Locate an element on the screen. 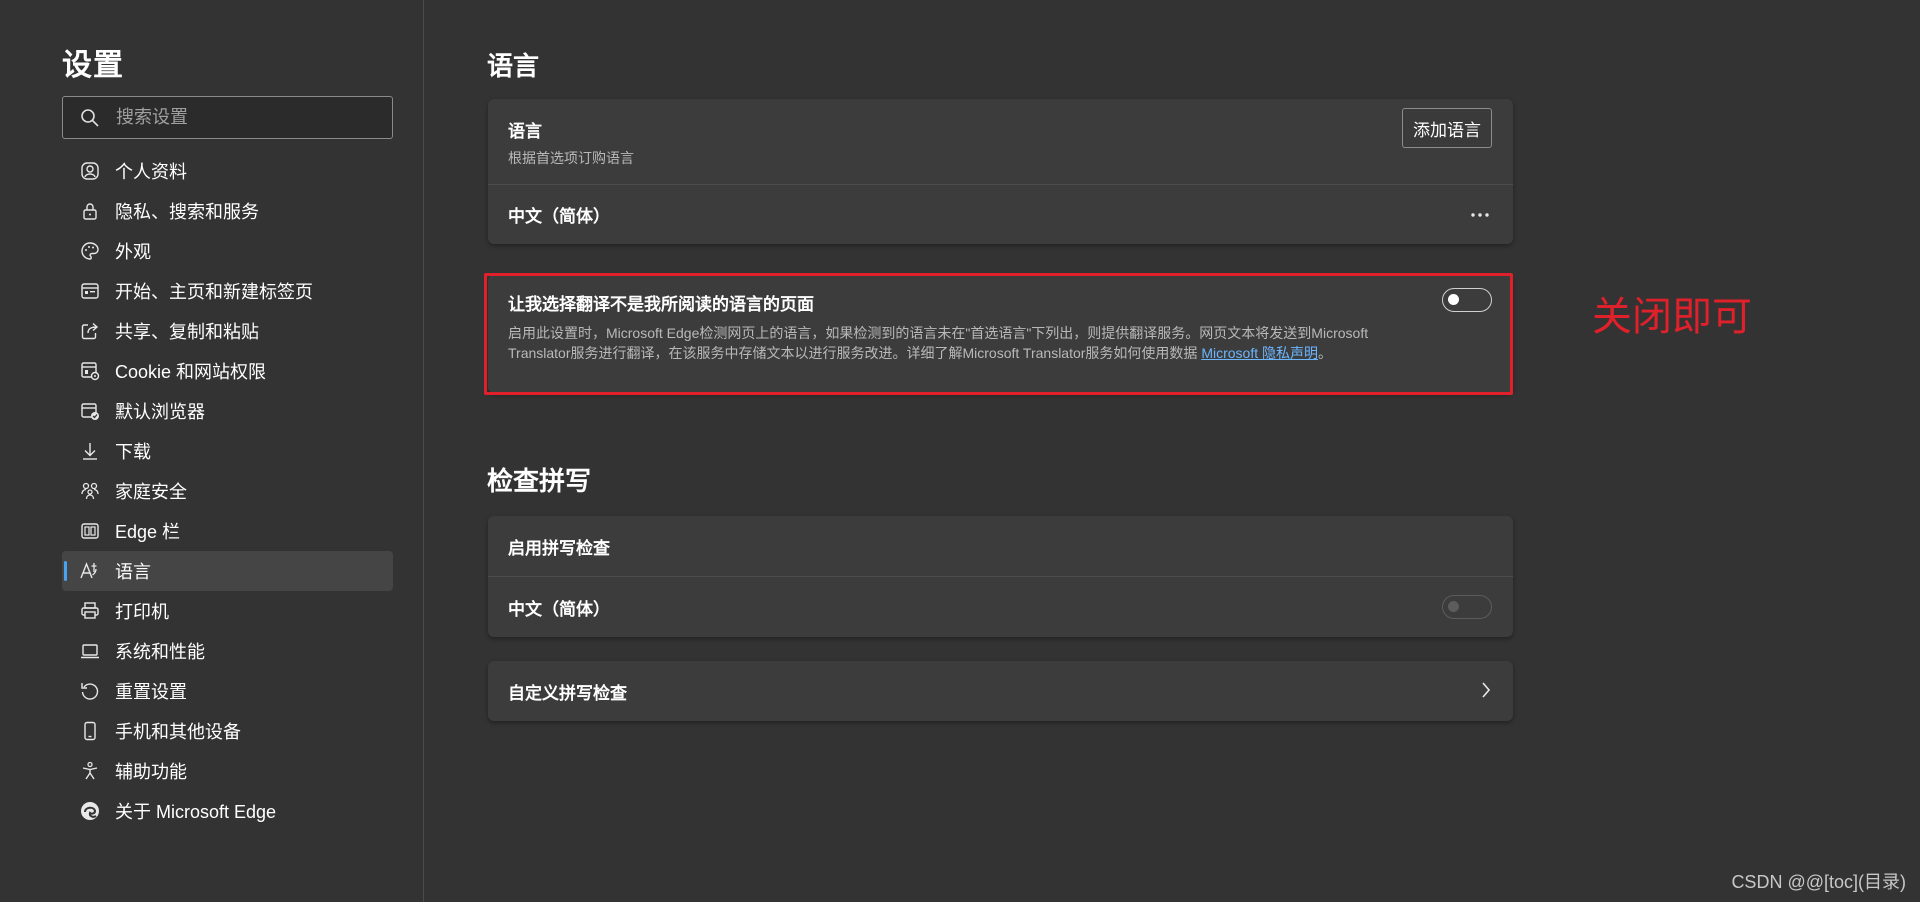  sidebar-item-label: 关于 Microsoft Edge is located at coordinates (196, 812).